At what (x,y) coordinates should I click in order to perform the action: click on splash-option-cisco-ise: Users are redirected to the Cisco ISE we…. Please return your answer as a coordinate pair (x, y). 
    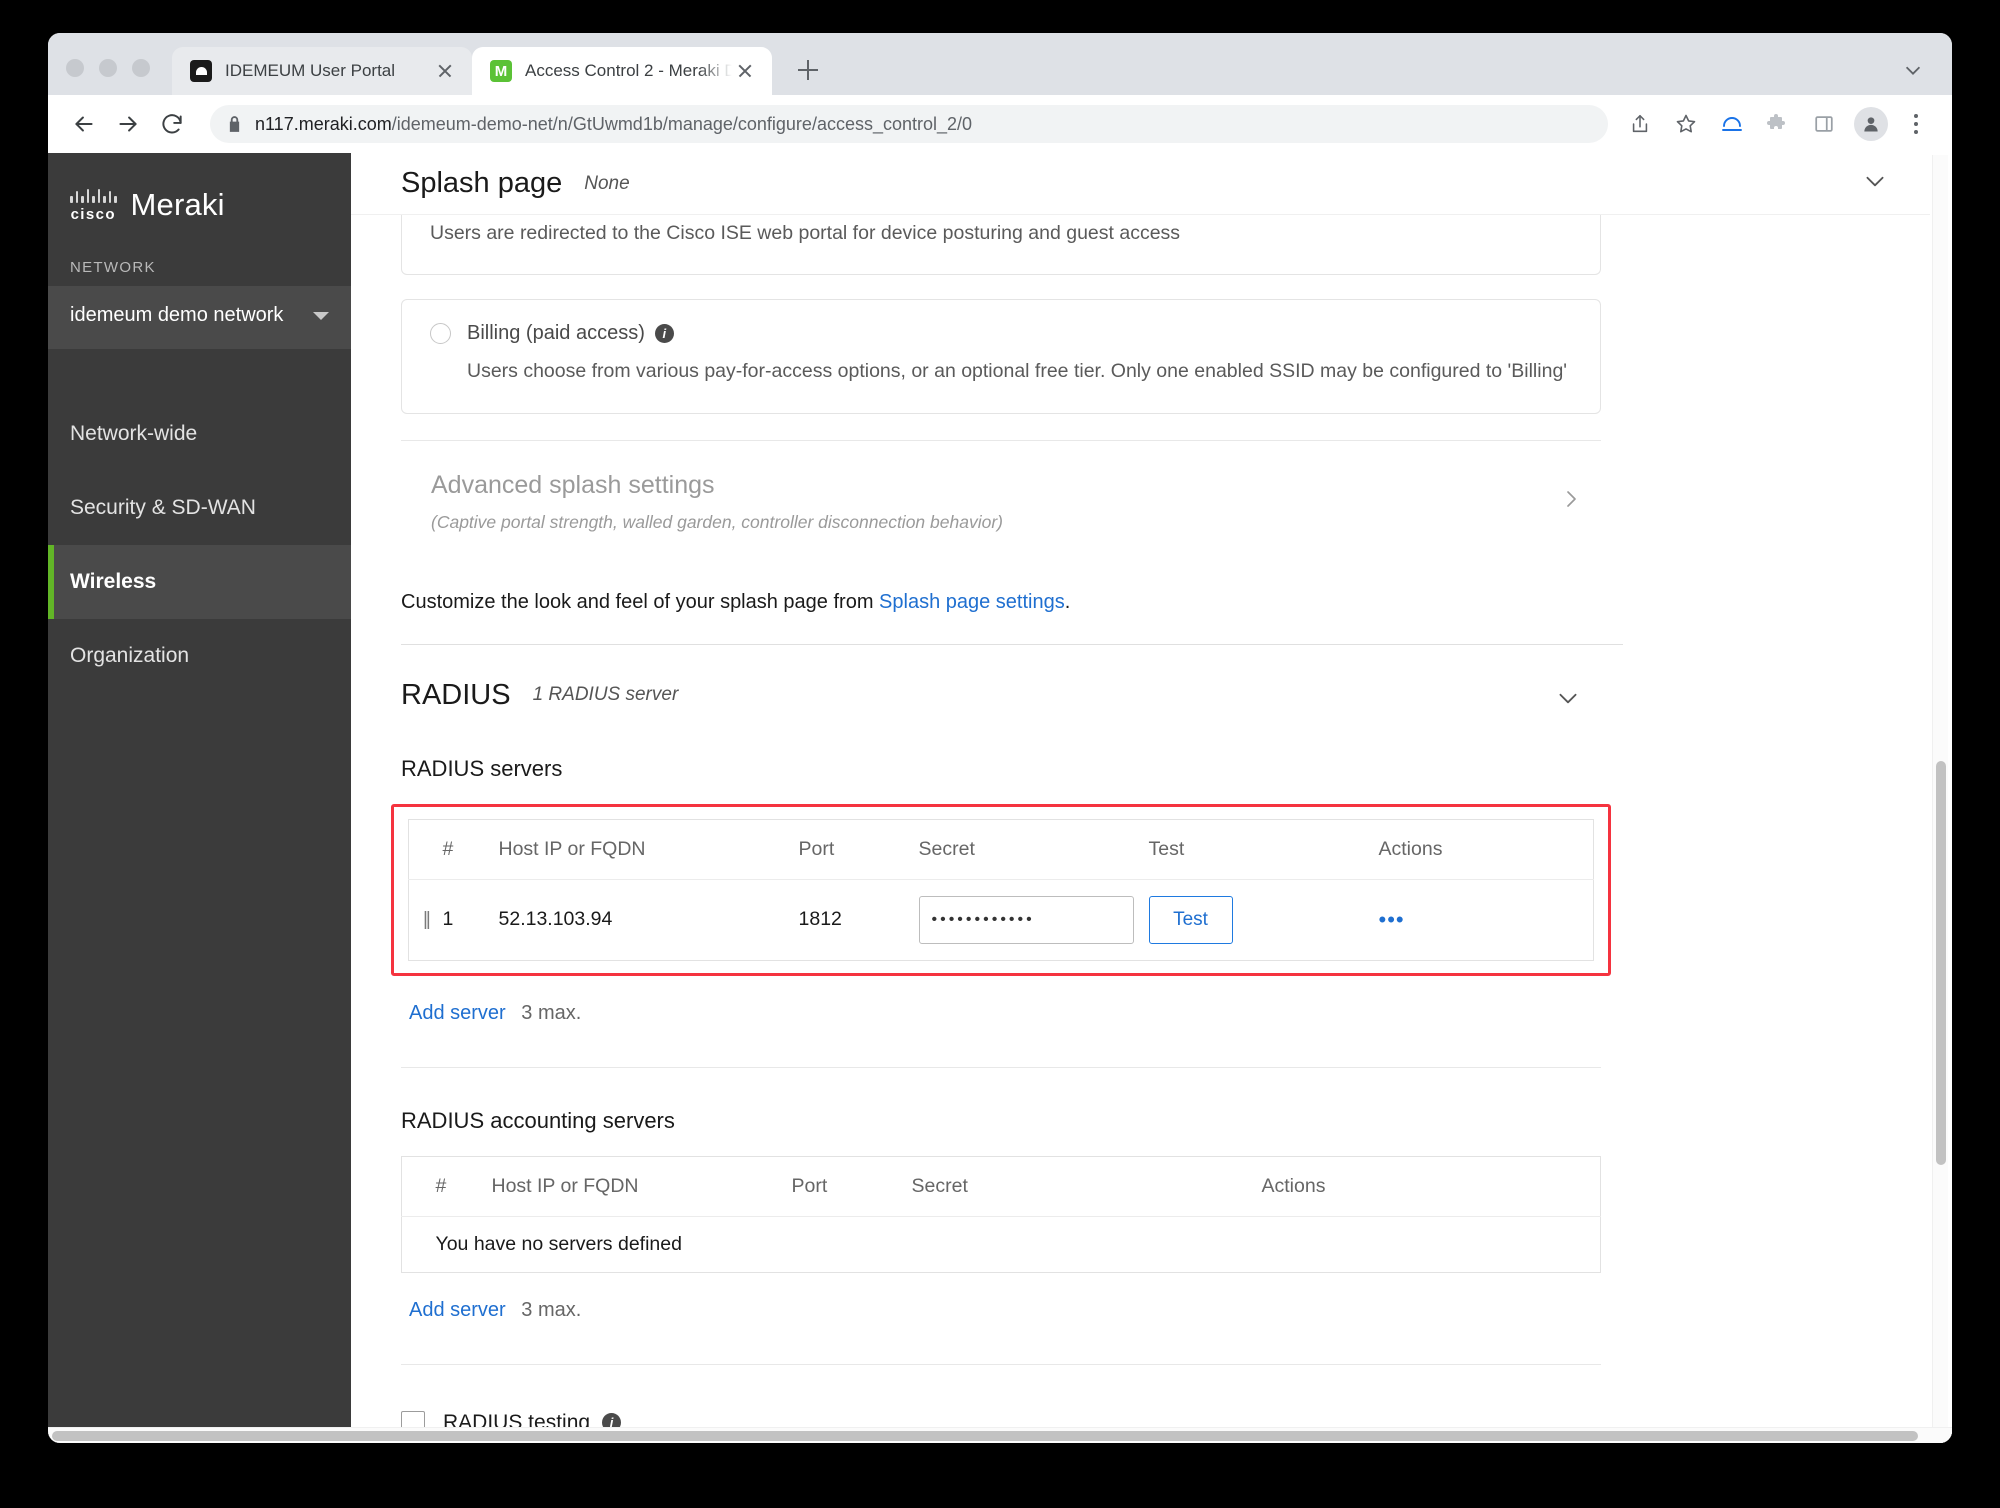
    Looking at the image, I should click on (1001, 242).